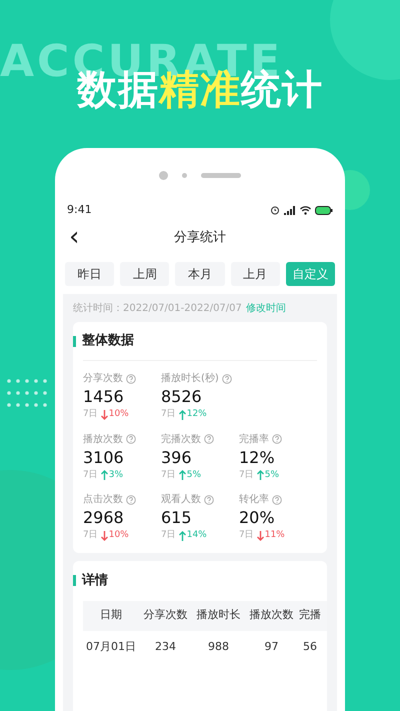  What do you see at coordinates (200, 238) in the screenshot?
I see `page-title: 分享统计` at bounding box center [200, 238].